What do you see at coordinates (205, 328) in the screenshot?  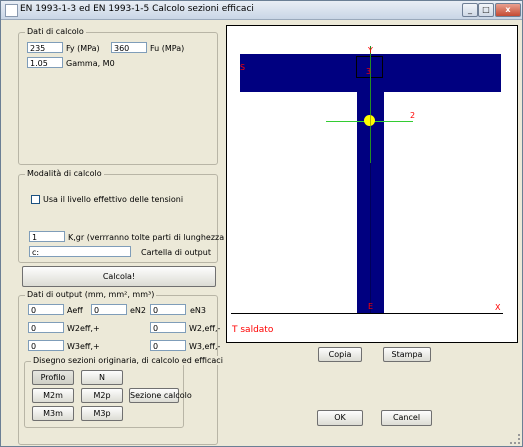 I see `w2eff-minus-label: W2,eff,-` at bounding box center [205, 328].